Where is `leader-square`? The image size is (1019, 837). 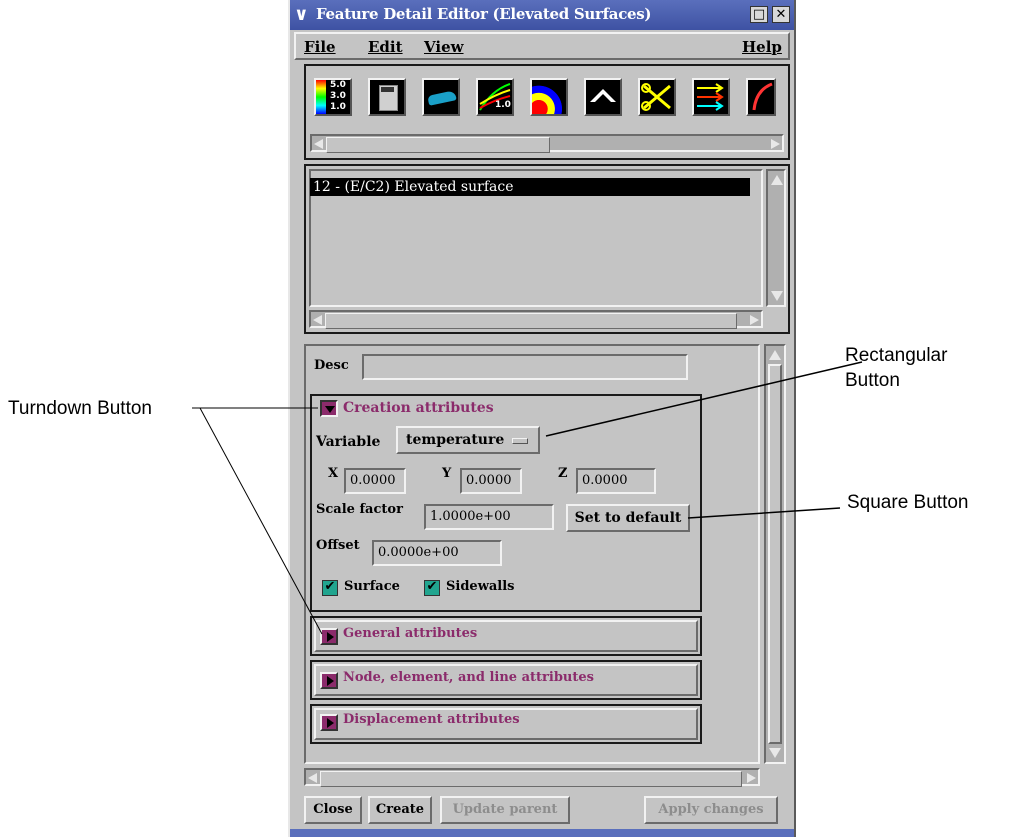 leader-square is located at coordinates (764, 513).